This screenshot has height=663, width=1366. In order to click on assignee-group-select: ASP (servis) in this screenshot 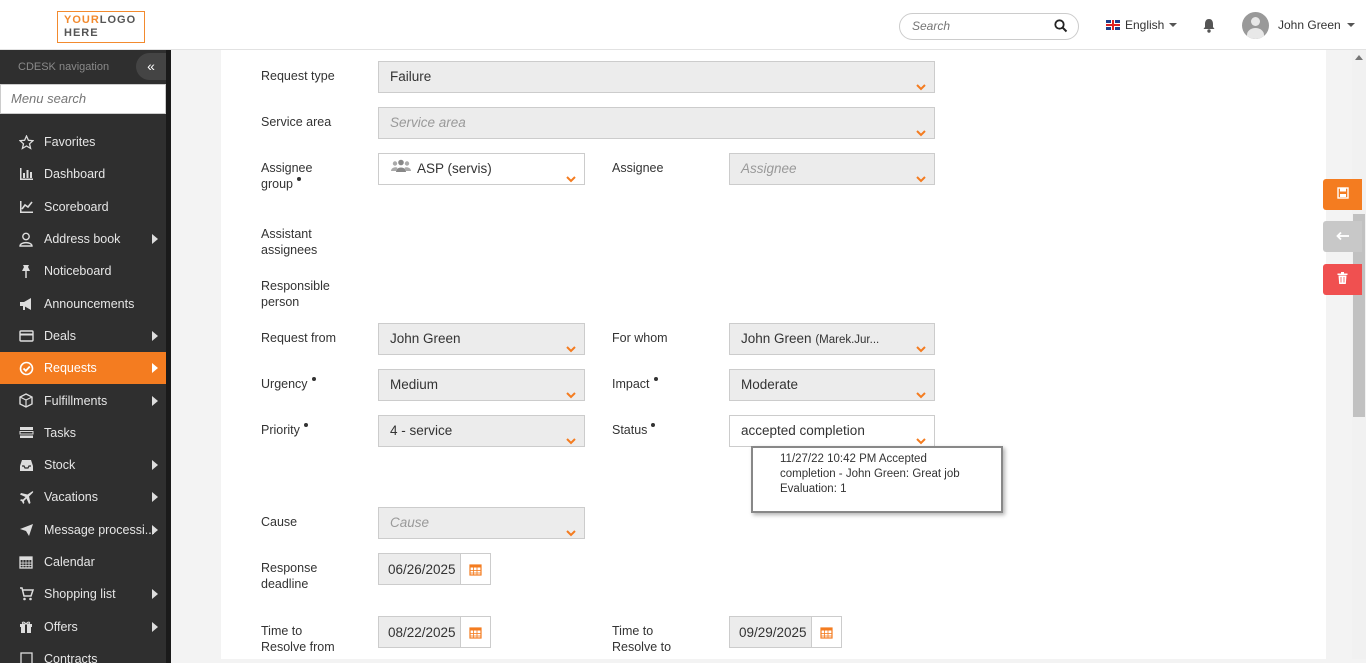, I will do `click(481, 169)`.